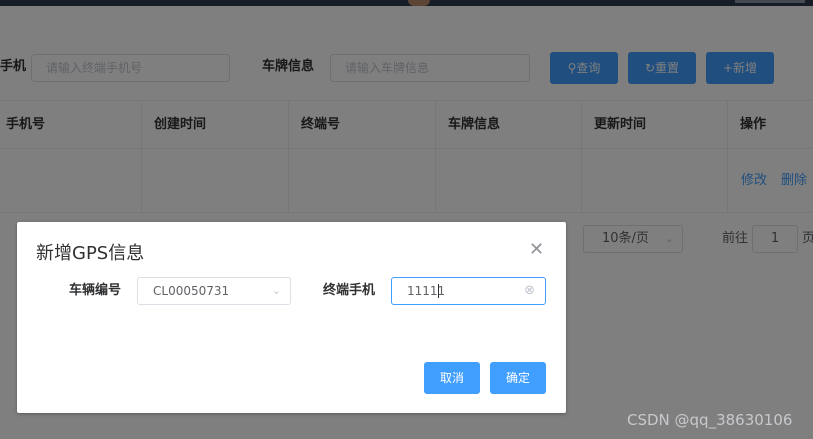  I want to click on clear-circle-icon: ⊗, so click(529, 291).